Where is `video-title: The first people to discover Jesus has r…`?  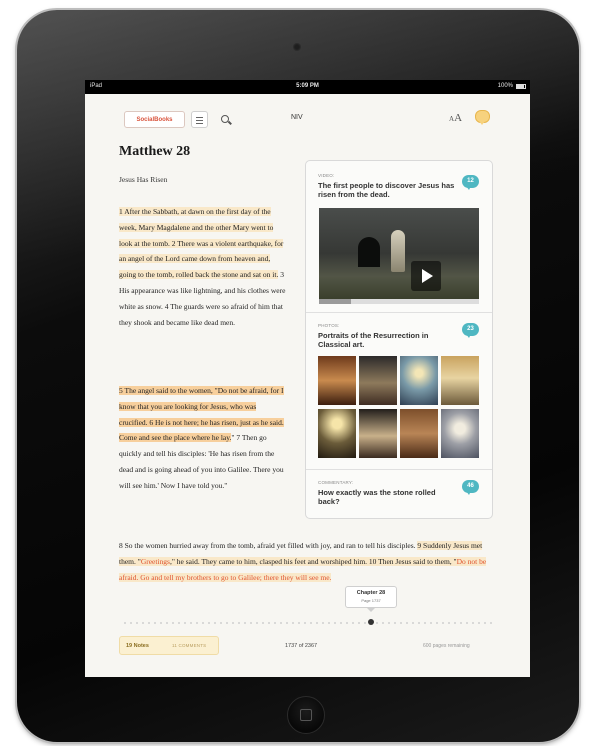
video-title: The first people to discover Jesus has r… is located at coordinates (388, 190).